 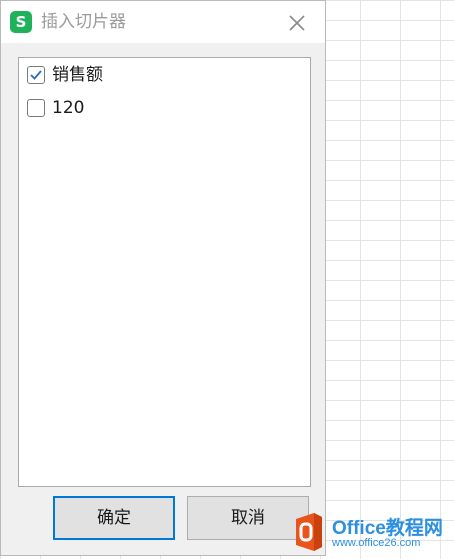 I want to click on watermark: Office教程网 www.office26.com, so click(x=371, y=532).